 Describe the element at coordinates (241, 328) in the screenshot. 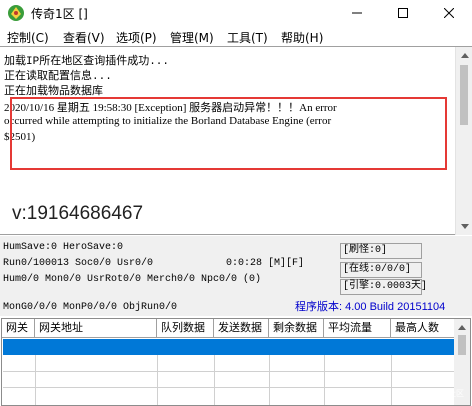

I see `column-header-sent: 发送数据` at that location.